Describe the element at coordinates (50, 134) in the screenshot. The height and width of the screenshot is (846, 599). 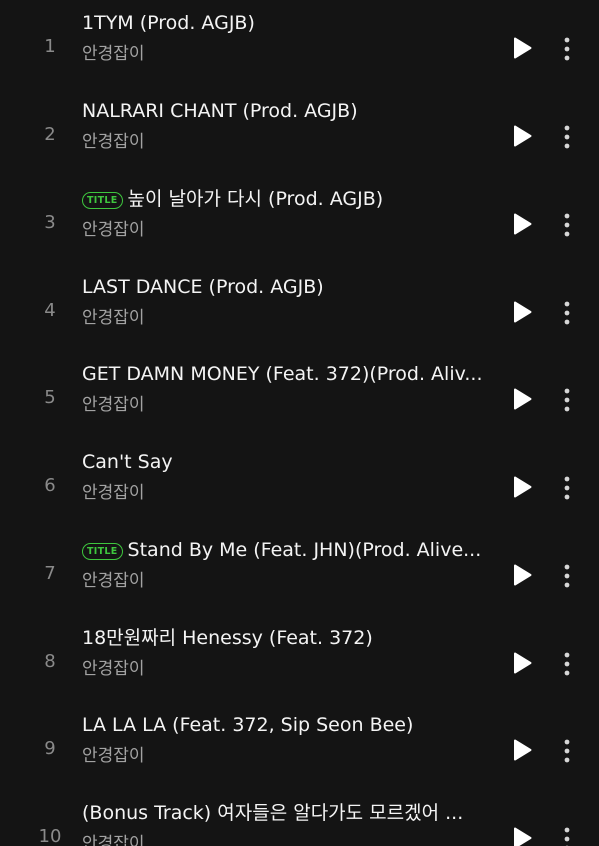
I see `track-number: 2` at that location.